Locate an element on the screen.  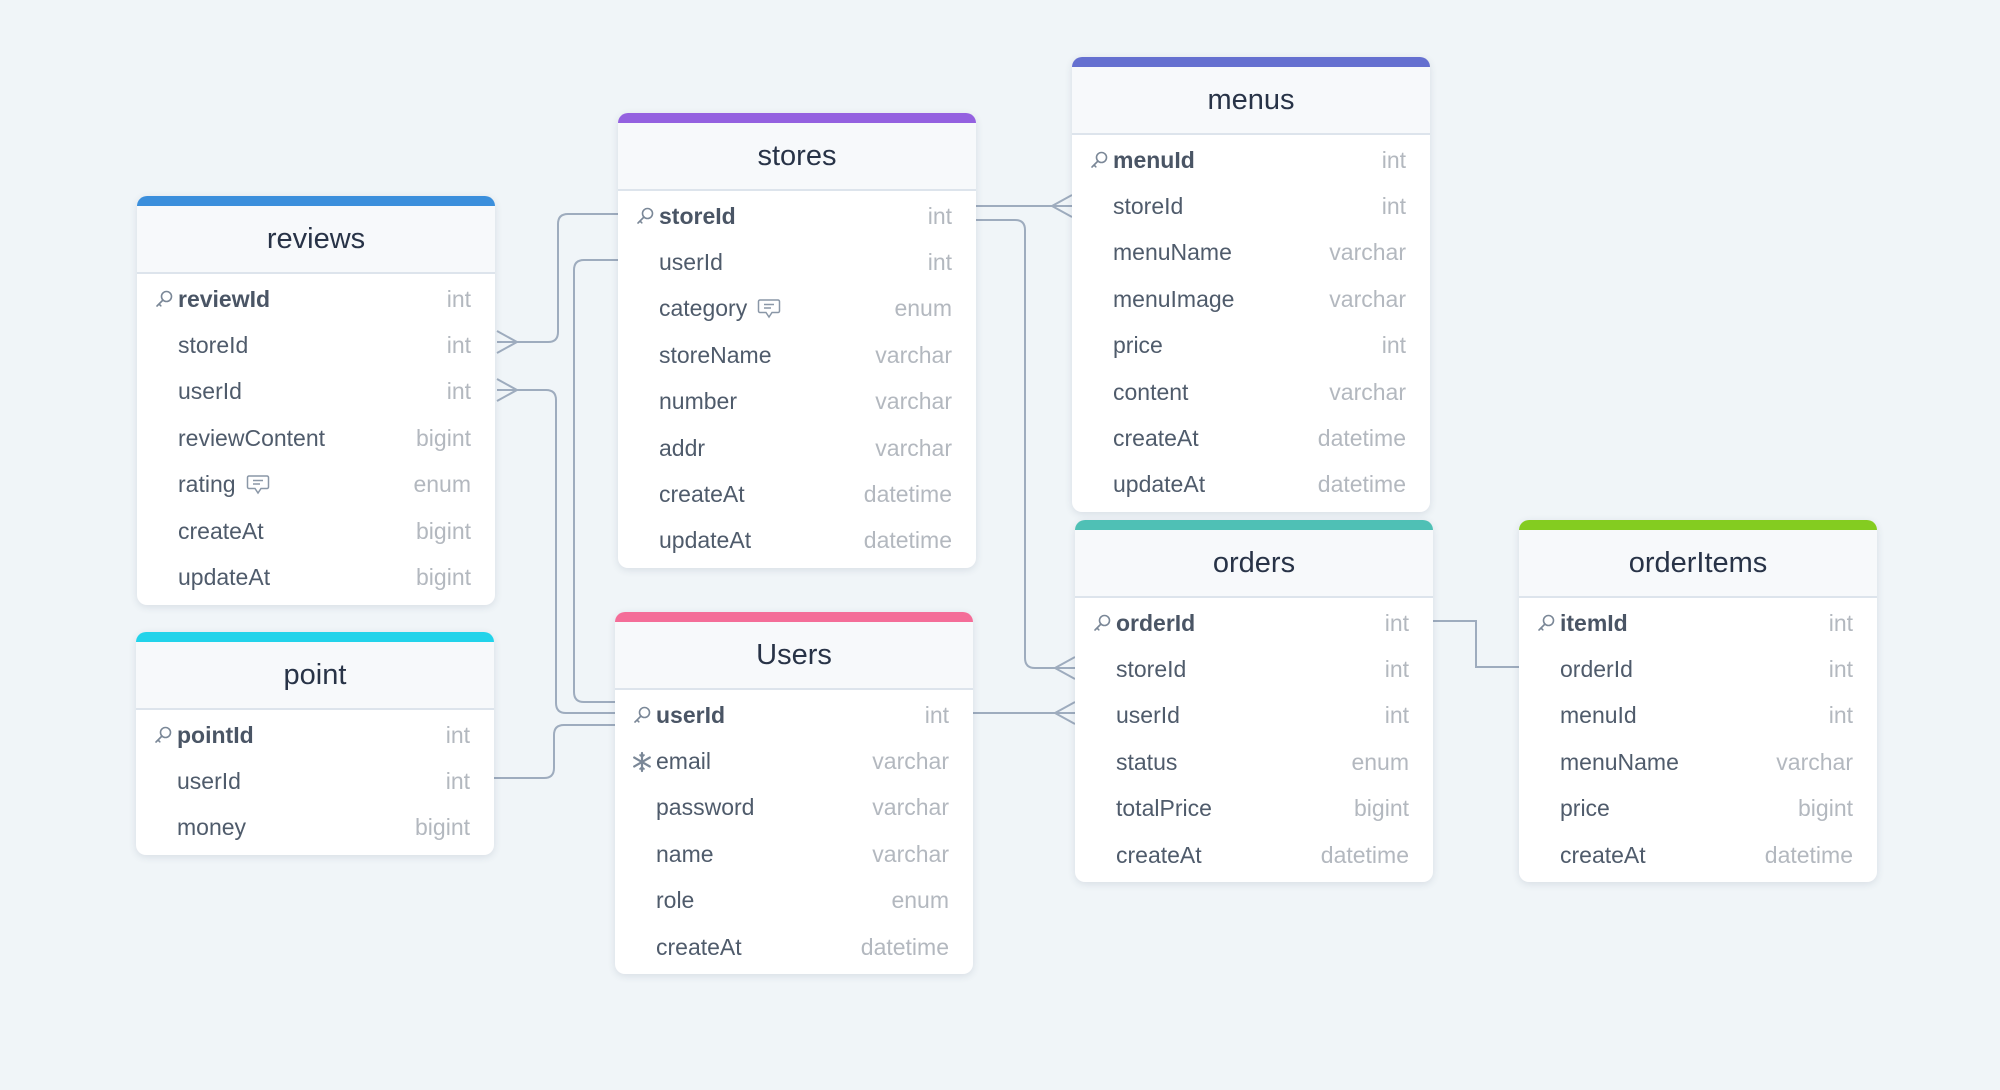
table-header: Users is located at coordinates (794, 656).